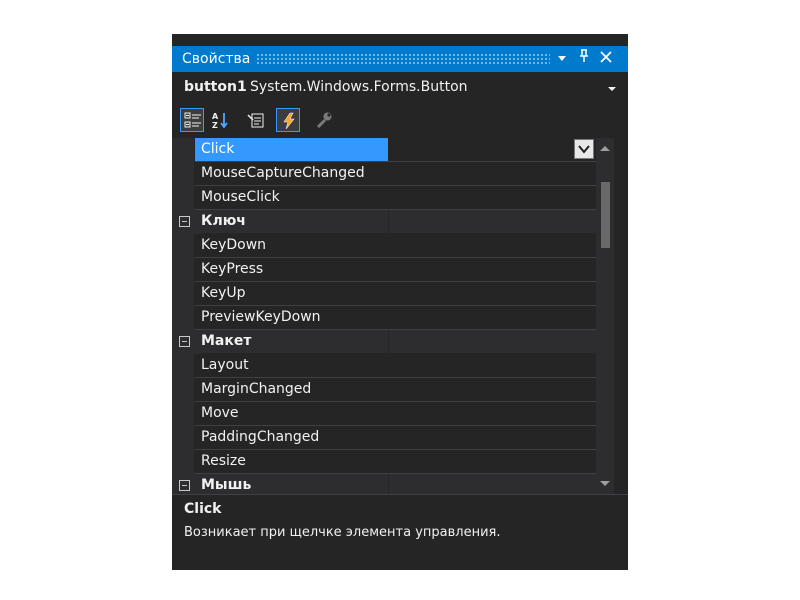 The width and height of the screenshot is (800, 600). I want to click on scrollbar-thumb, so click(605, 215).